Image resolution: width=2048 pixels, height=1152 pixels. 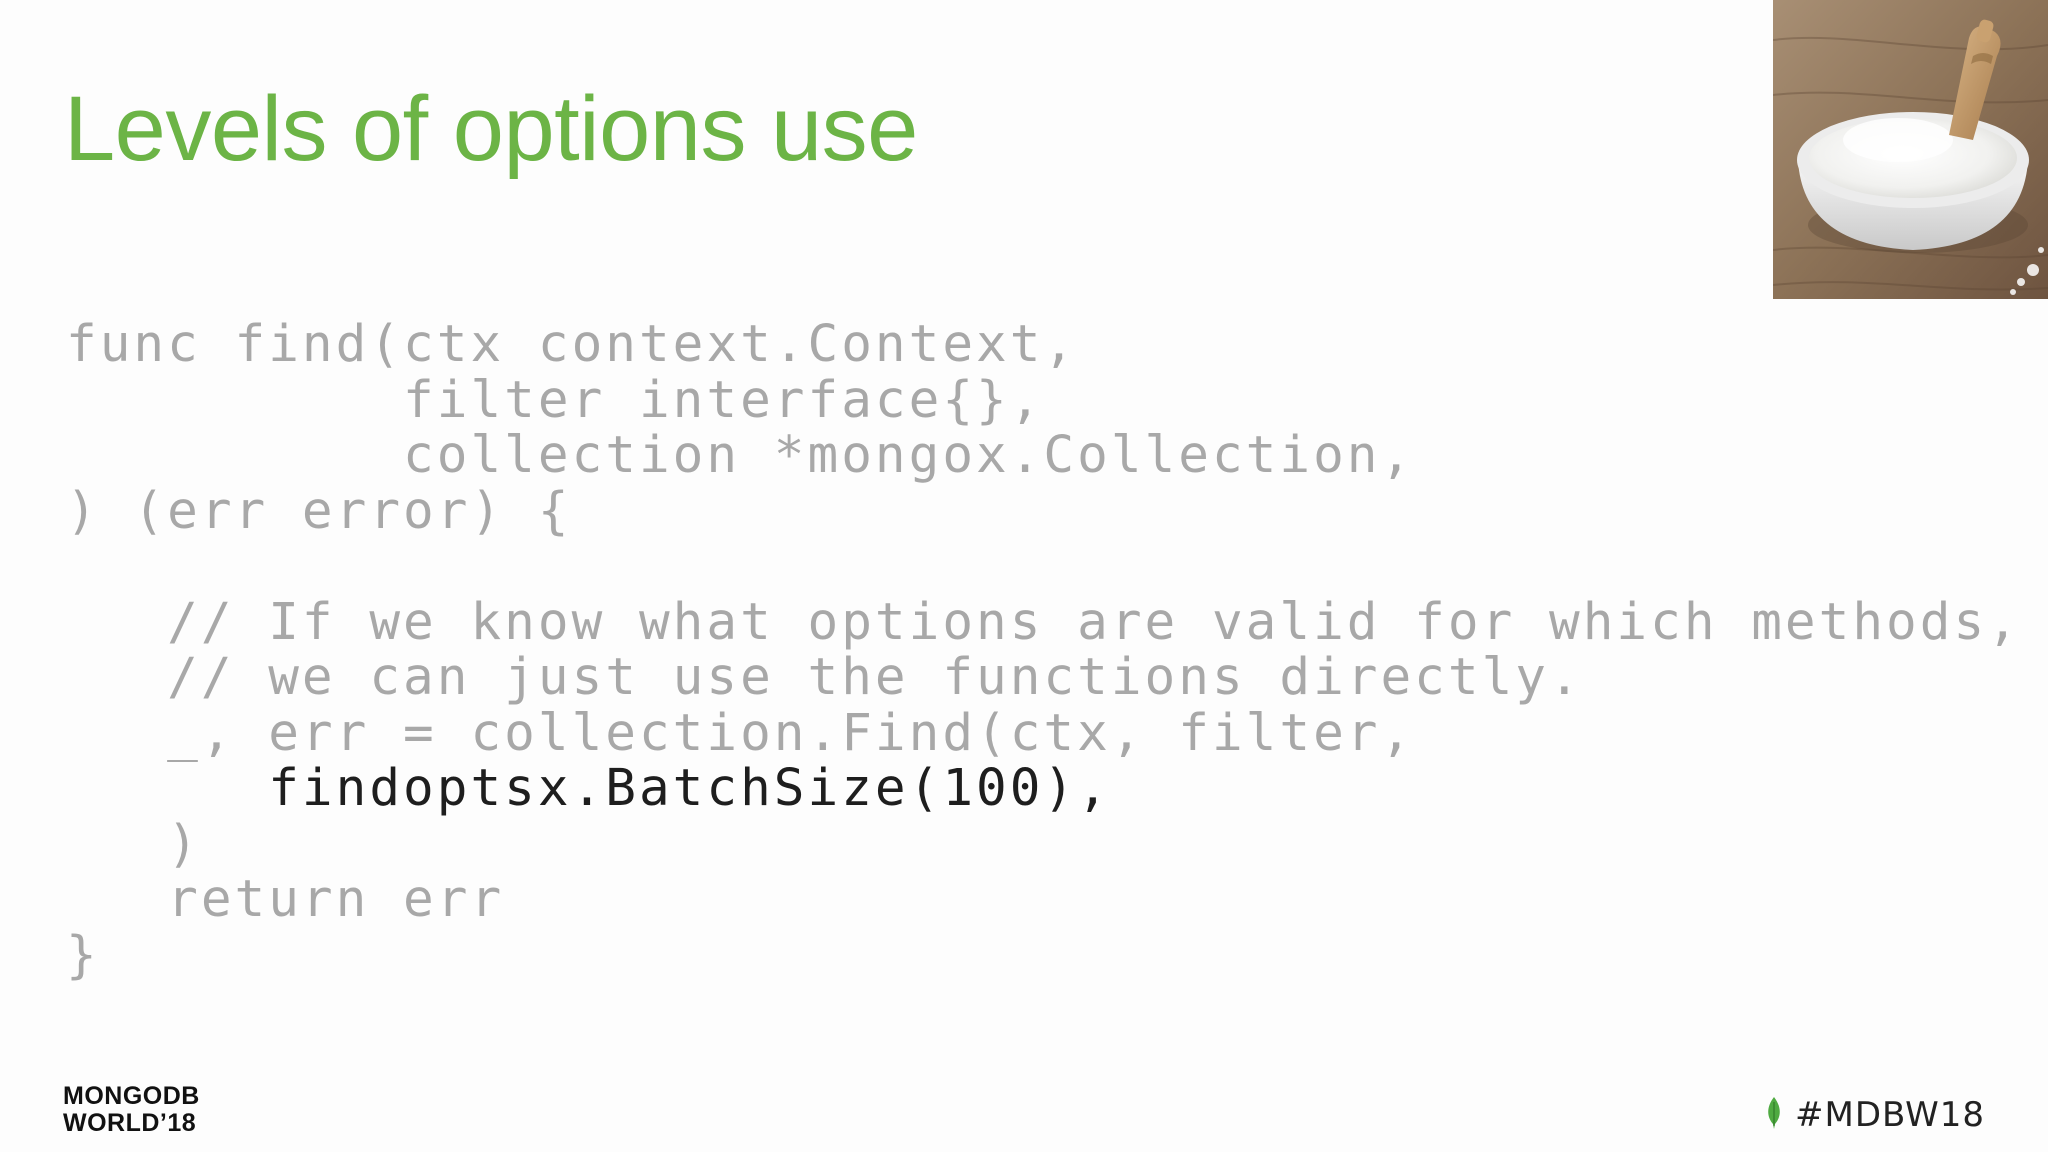 I want to click on code-line: _, err = collection.Find(ctx, filter,, so click(x=740, y=733).